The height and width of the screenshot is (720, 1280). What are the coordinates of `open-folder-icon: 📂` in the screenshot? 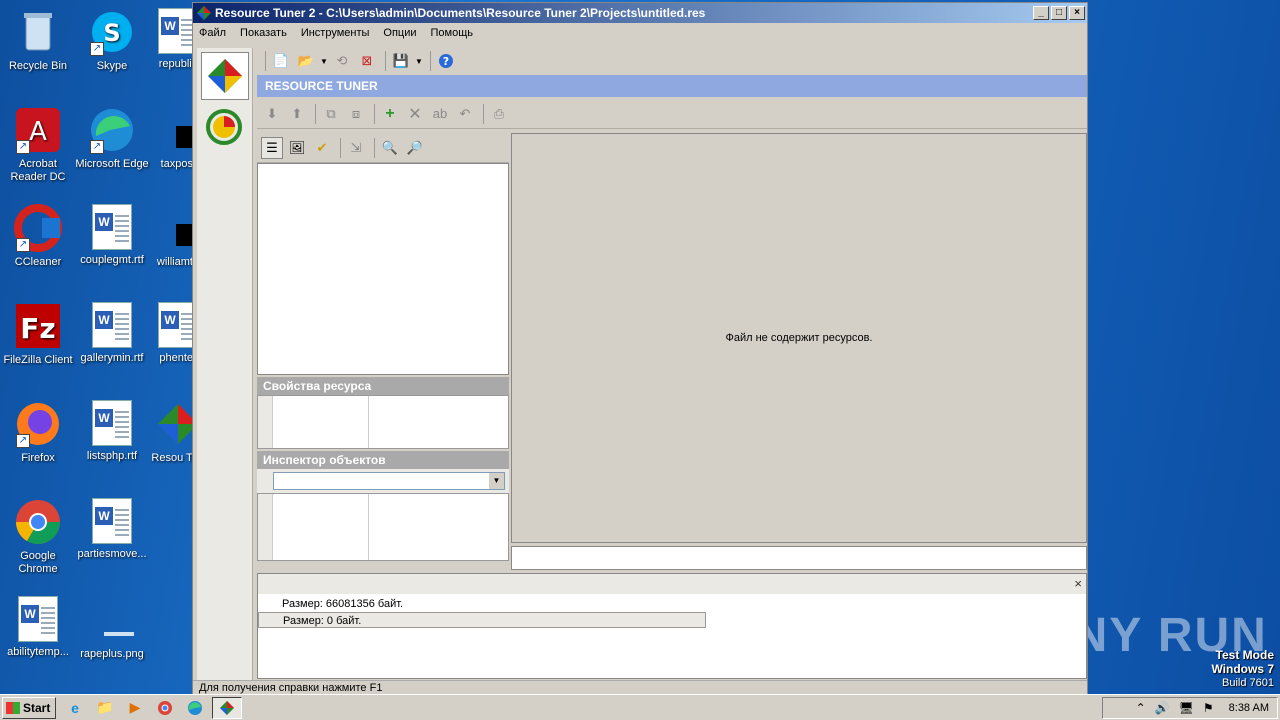 It's located at (306, 61).